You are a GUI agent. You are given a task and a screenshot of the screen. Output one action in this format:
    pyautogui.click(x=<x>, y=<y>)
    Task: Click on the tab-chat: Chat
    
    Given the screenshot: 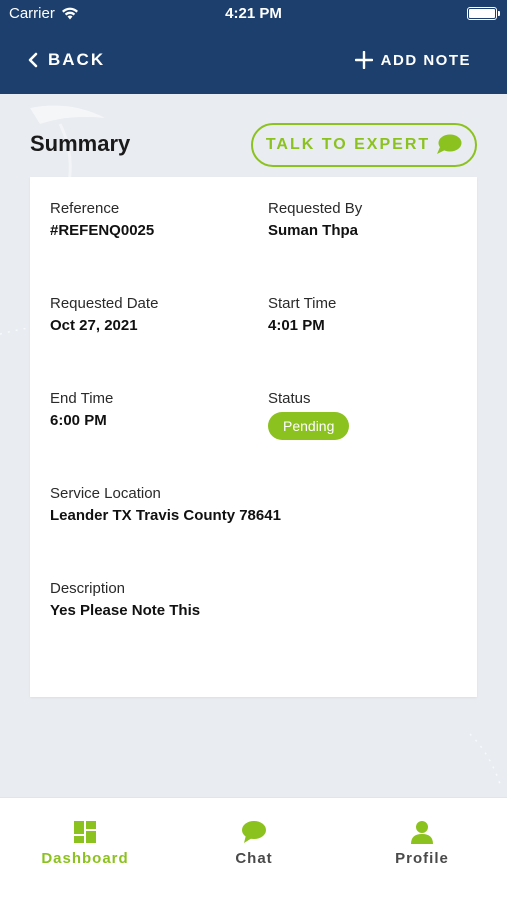 What is the action you would take?
    pyautogui.click(x=254, y=843)
    